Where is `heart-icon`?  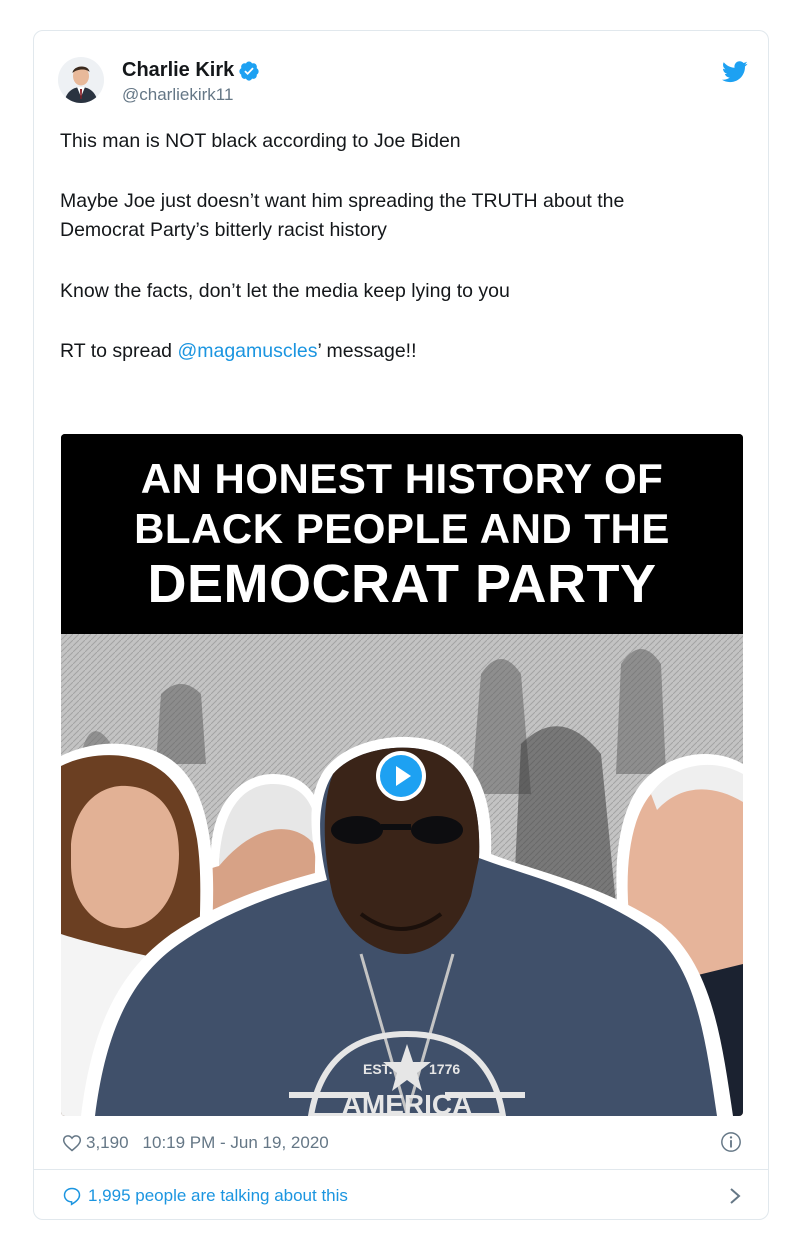
heart-icon is located at coordinates (72, 1143).